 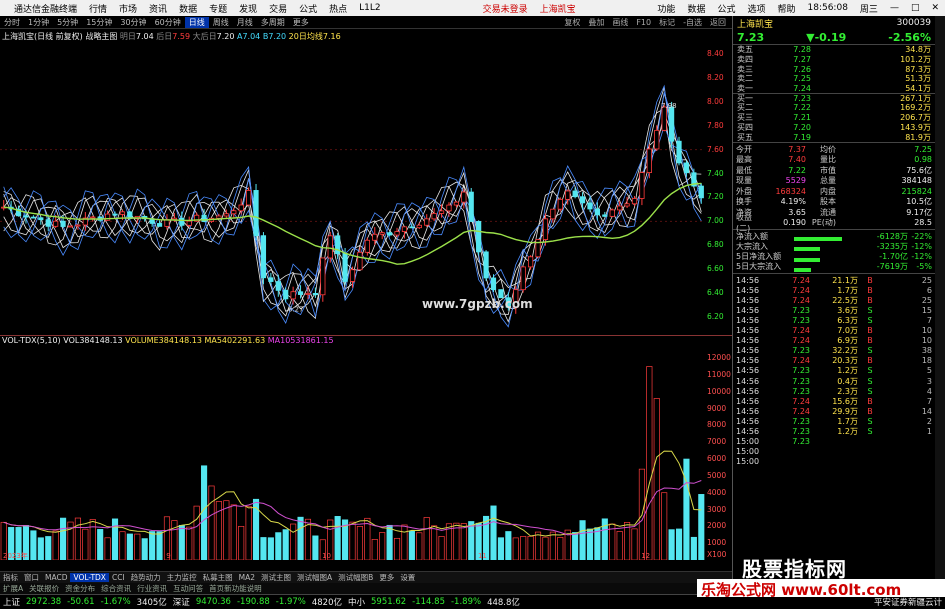 What do you see at coordinates (247, 577) in the screenshot?
I see `indicator-tab: MA2` at bounding box center [247, 577].